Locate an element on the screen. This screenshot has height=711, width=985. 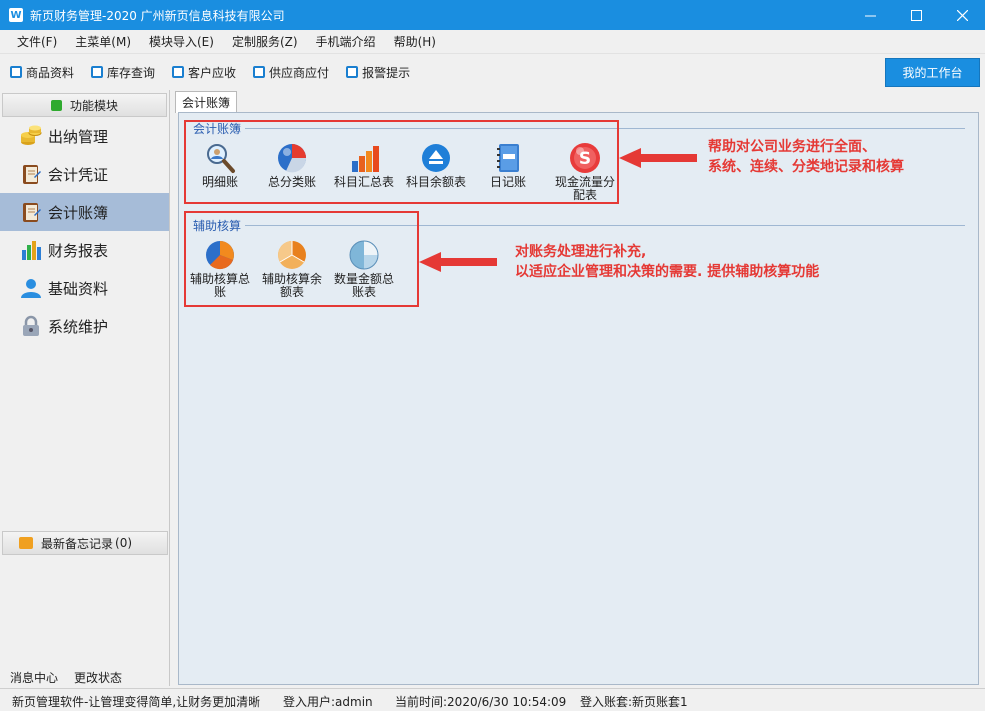
cash-flow-allocation-button: S 现金流量分配表 is located at coordinates (585, 172).